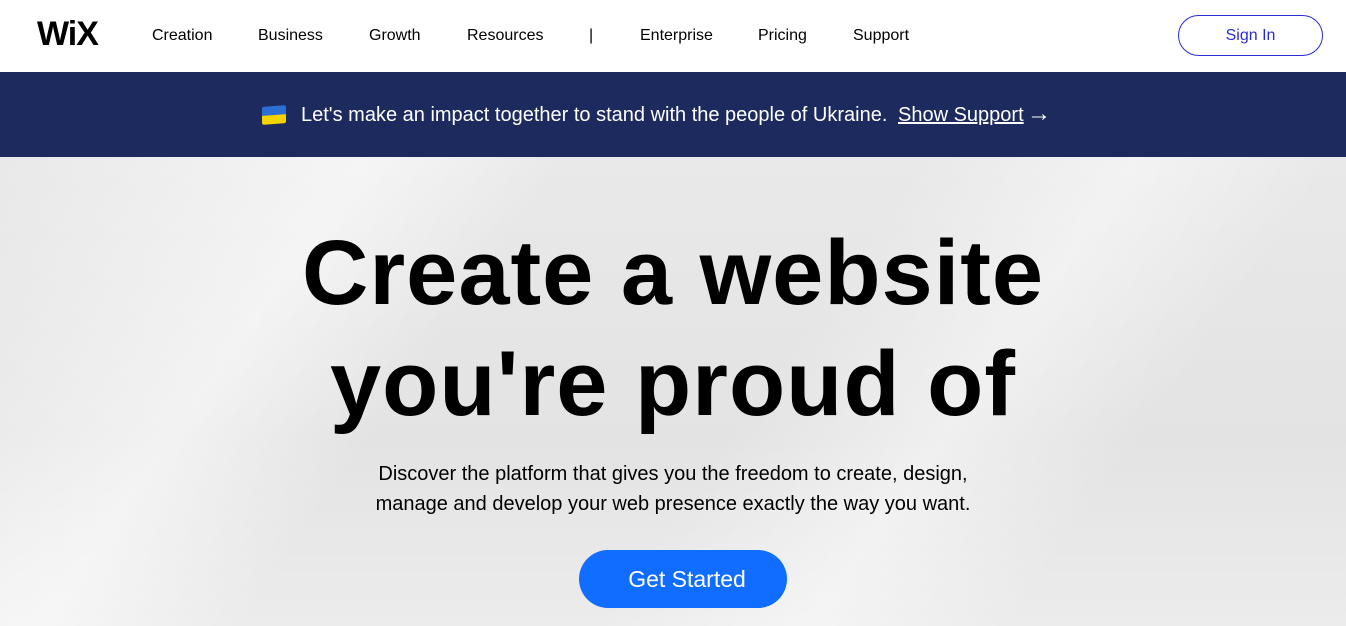  What do you see at coordinates (290, 36) in the screenshot?
I see `nav-business: Business` at bounding box center [290, 36].